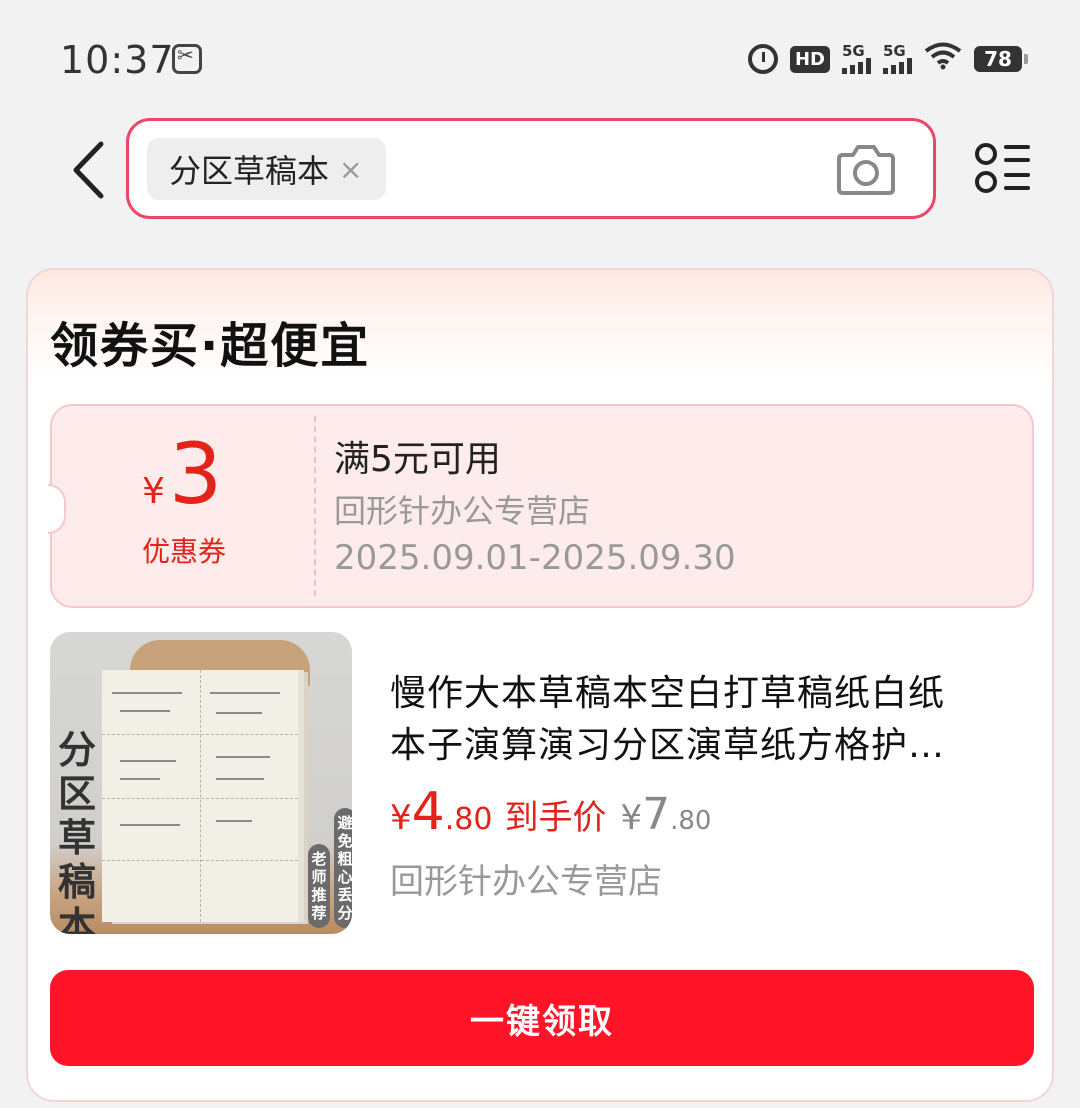 Image resolution: width=1080 pixels, height=1108 pixels. Describe the element at coordinates (555, 818) in the screenshot. I see `final-price-label: 到手价` at that location.